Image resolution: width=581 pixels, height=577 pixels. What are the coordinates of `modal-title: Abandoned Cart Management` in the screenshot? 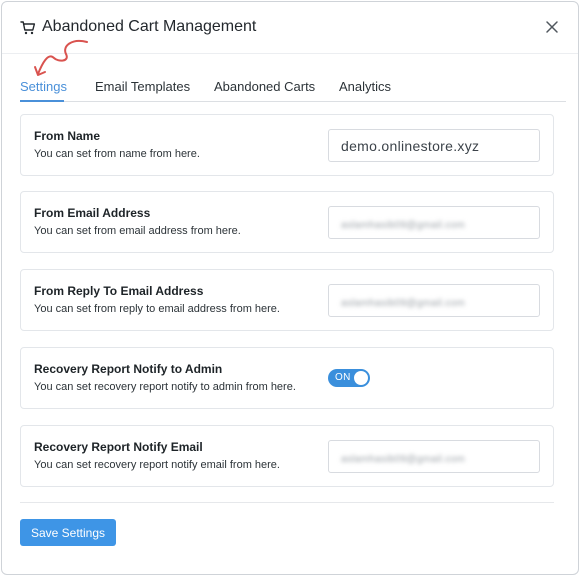 It's located at (149, 26).